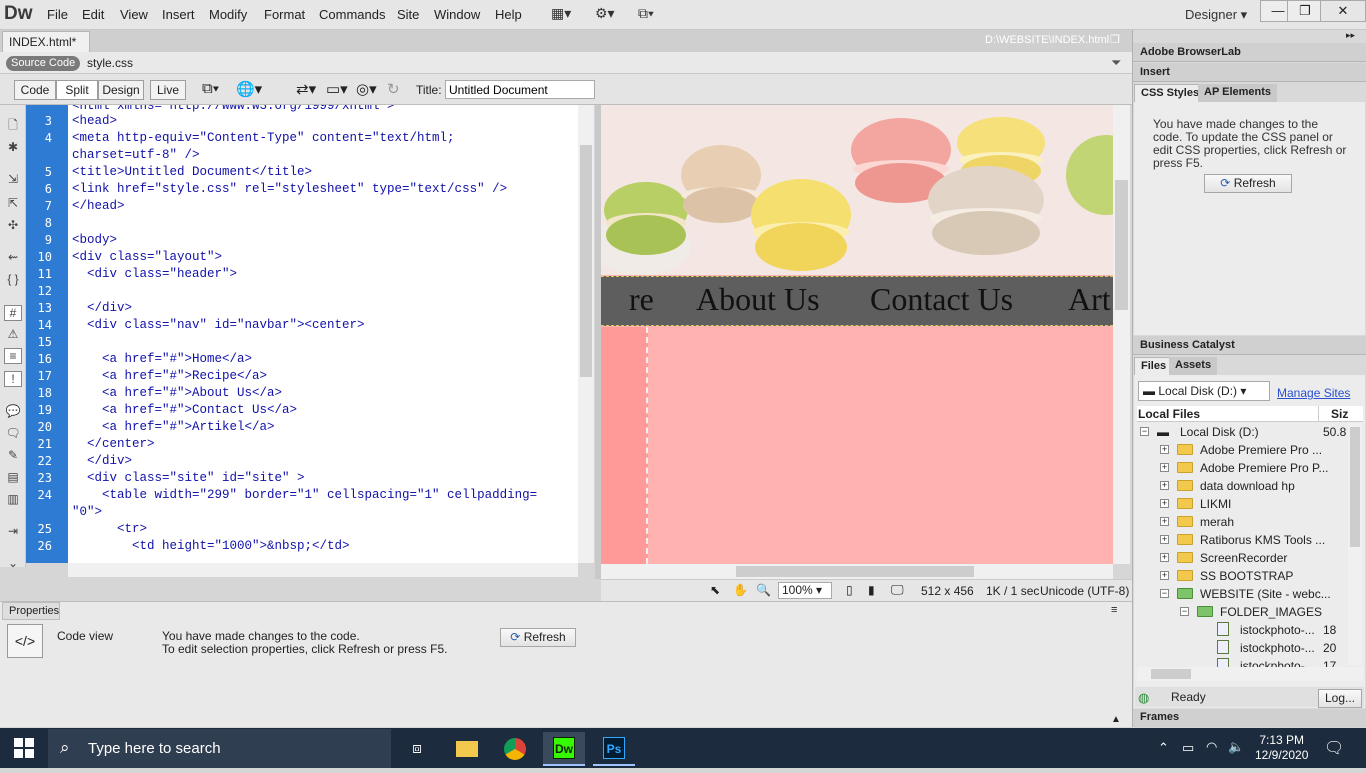 The height and width of the screenshot is (773, 1366). I want to click on code-line: <div class="layout">, so click(147, 257).